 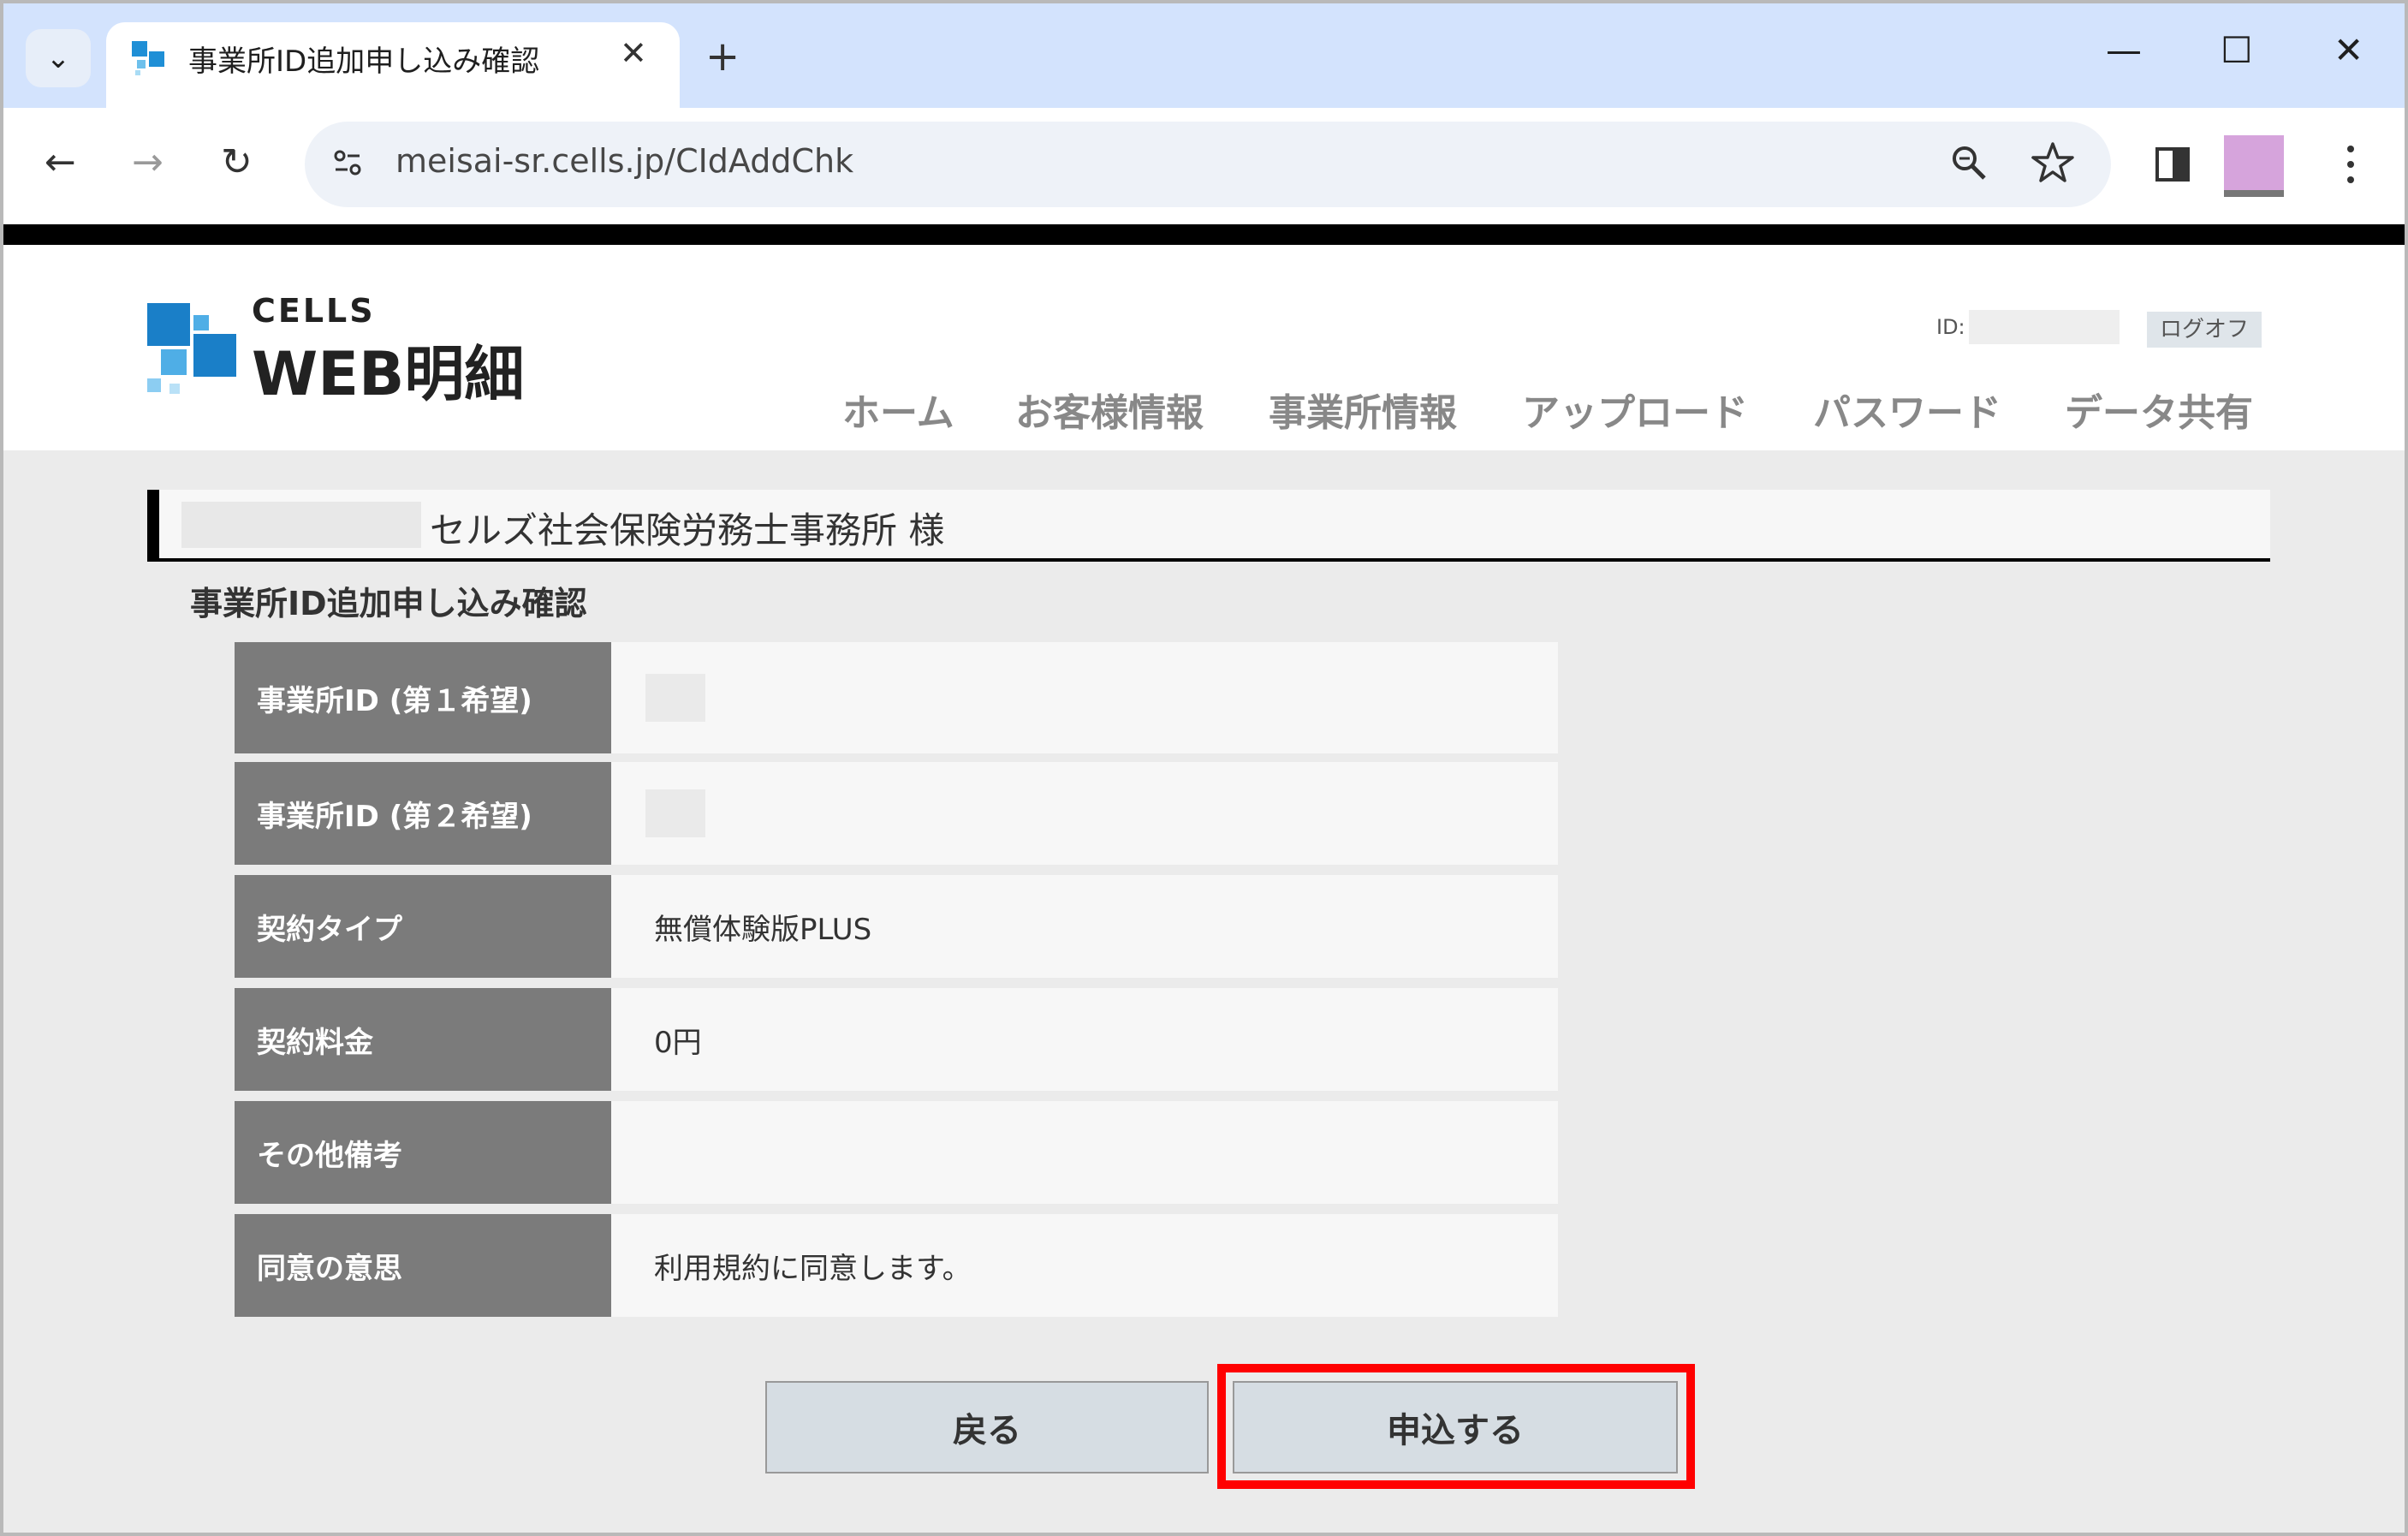 What do you see at coordinates (2204, 330) in the screenshot?
I see `logoff-button: ログオフ` at bounding box center [2204, 330].